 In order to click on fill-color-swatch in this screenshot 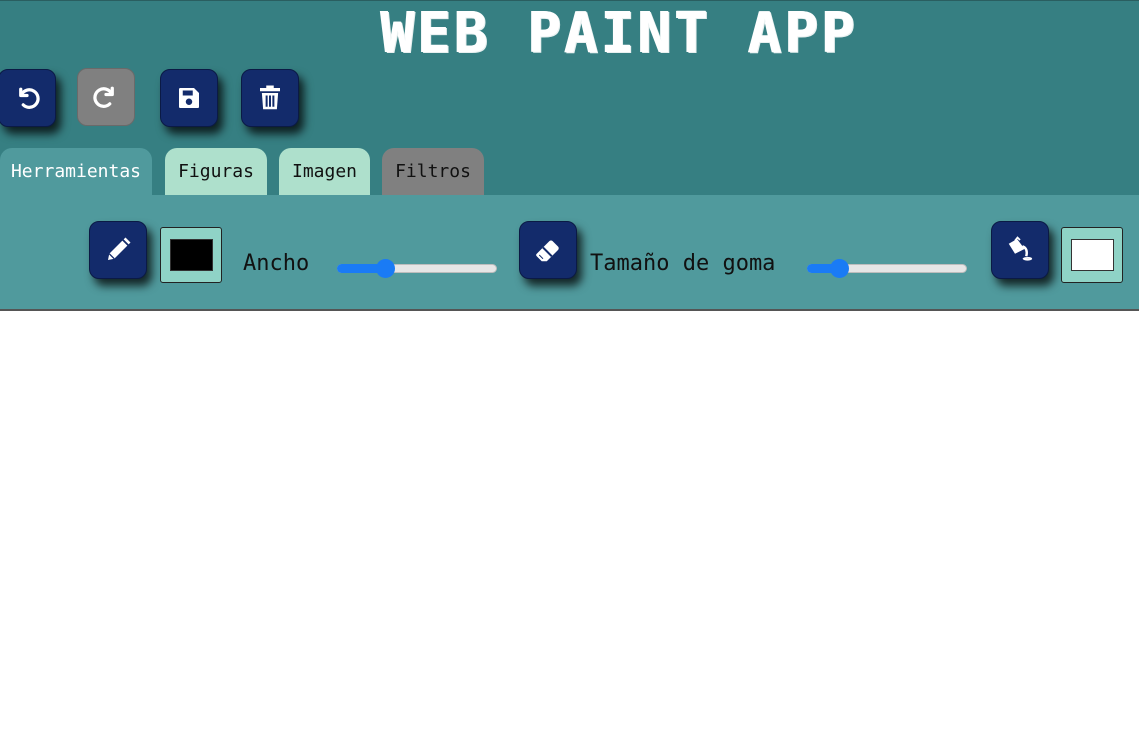, I will do `click(1092, 255)`.